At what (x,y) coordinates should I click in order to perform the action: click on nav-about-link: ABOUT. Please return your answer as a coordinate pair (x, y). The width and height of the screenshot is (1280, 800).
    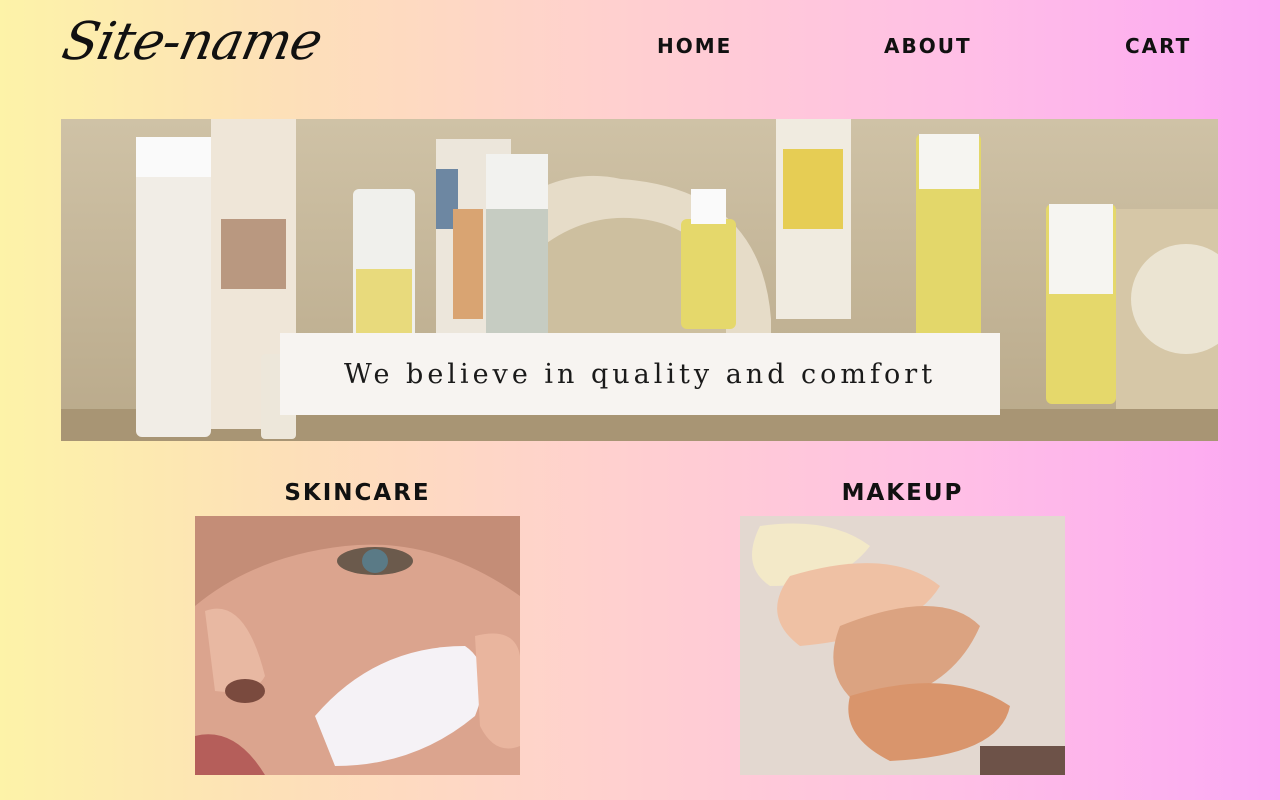
    Looking at the image, I should click on (928, 46).